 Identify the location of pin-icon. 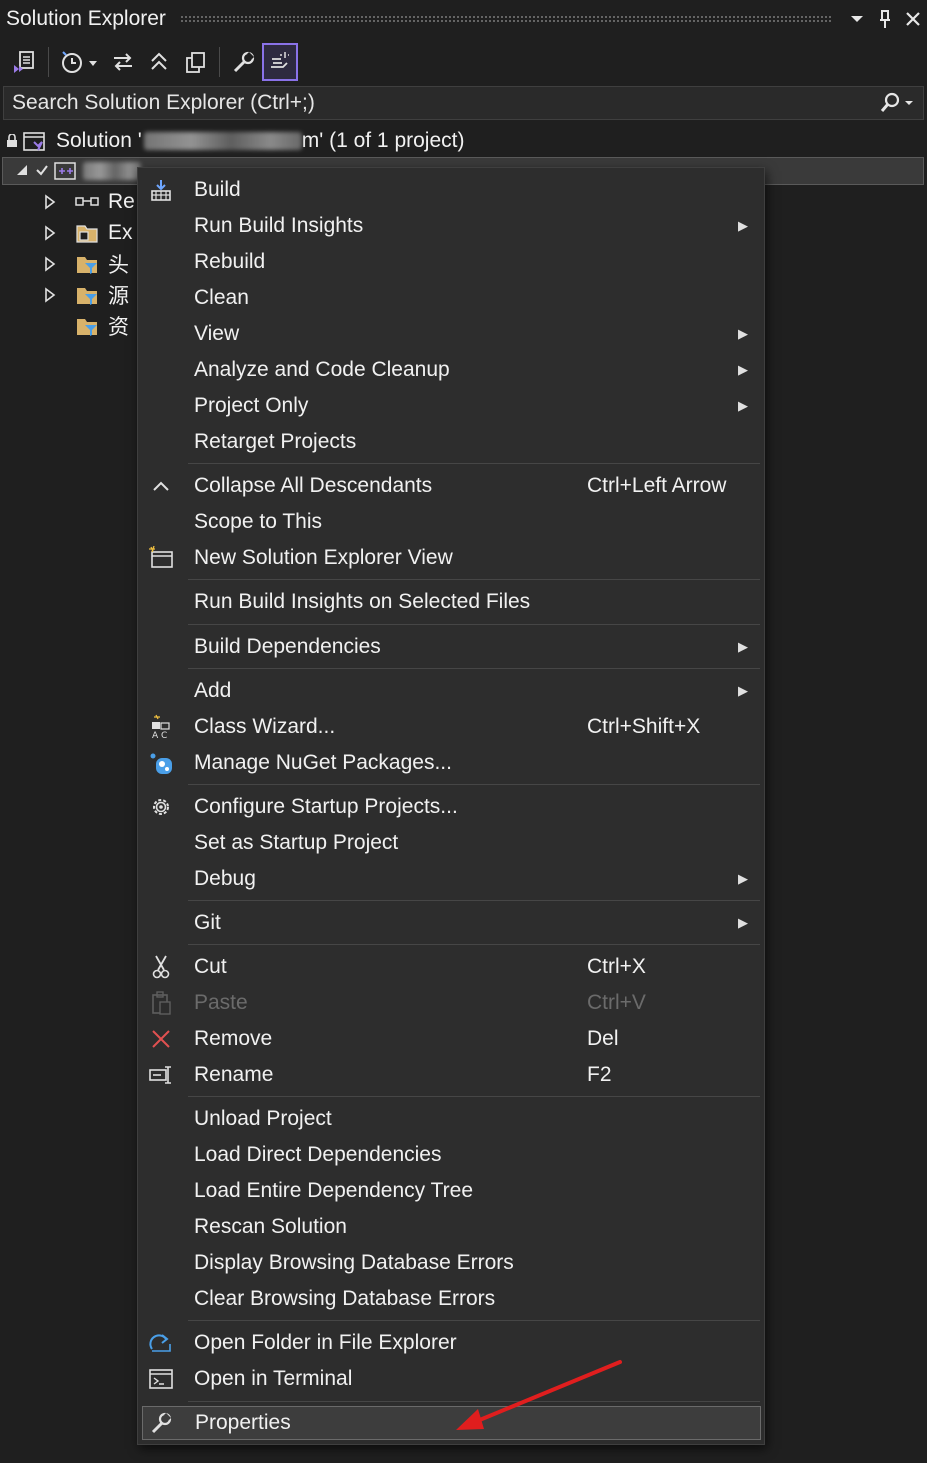
(885, 19).